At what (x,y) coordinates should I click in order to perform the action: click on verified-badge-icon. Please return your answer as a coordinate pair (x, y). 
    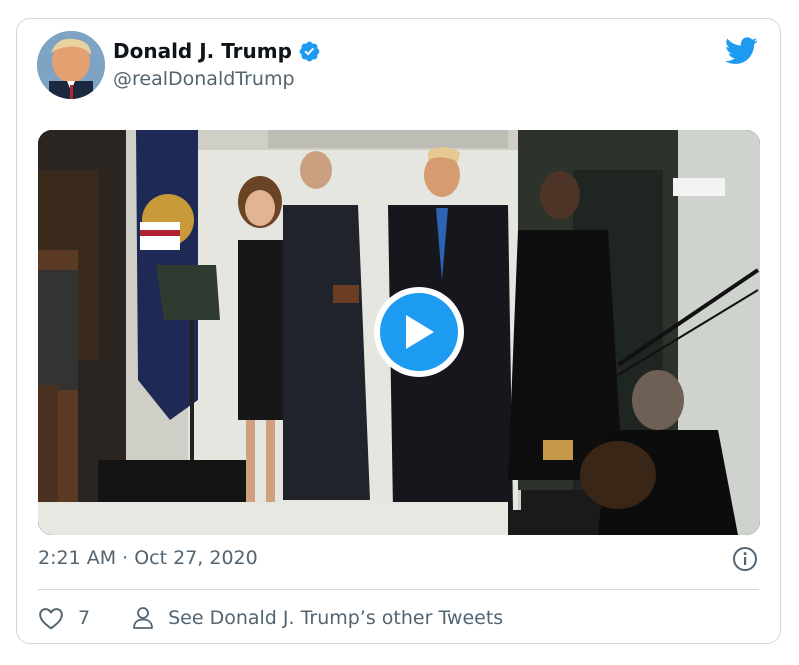
    Looking at the image, I should click on (309, 51).